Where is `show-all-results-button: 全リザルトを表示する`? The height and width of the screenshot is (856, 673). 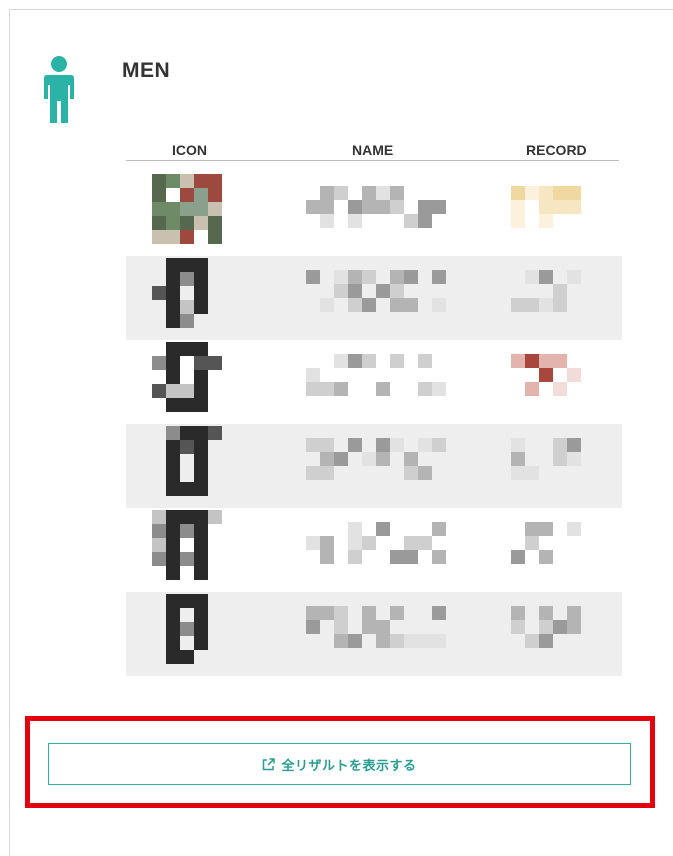 show-all-results-button: 全リザルトを表示する is located at coordinates (339, 764).